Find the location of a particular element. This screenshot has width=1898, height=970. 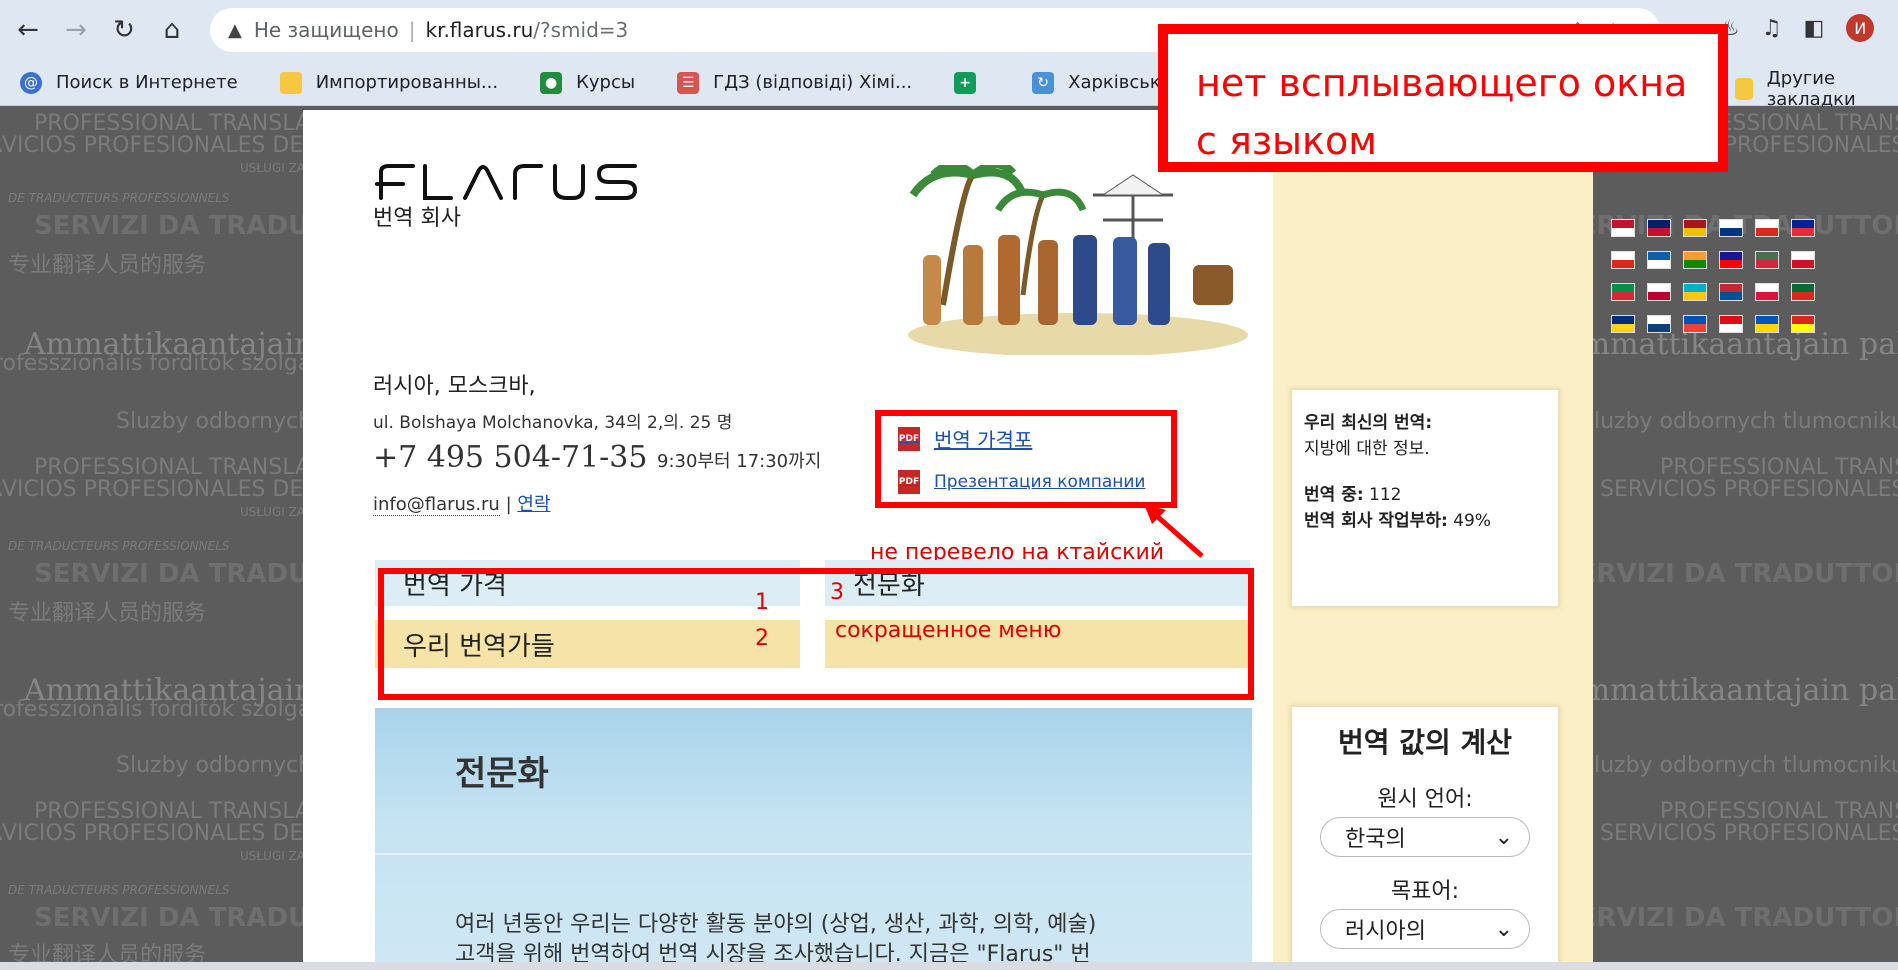

contact-row: info@flarus.ru | 연락 is located at coordinates (462, 503).